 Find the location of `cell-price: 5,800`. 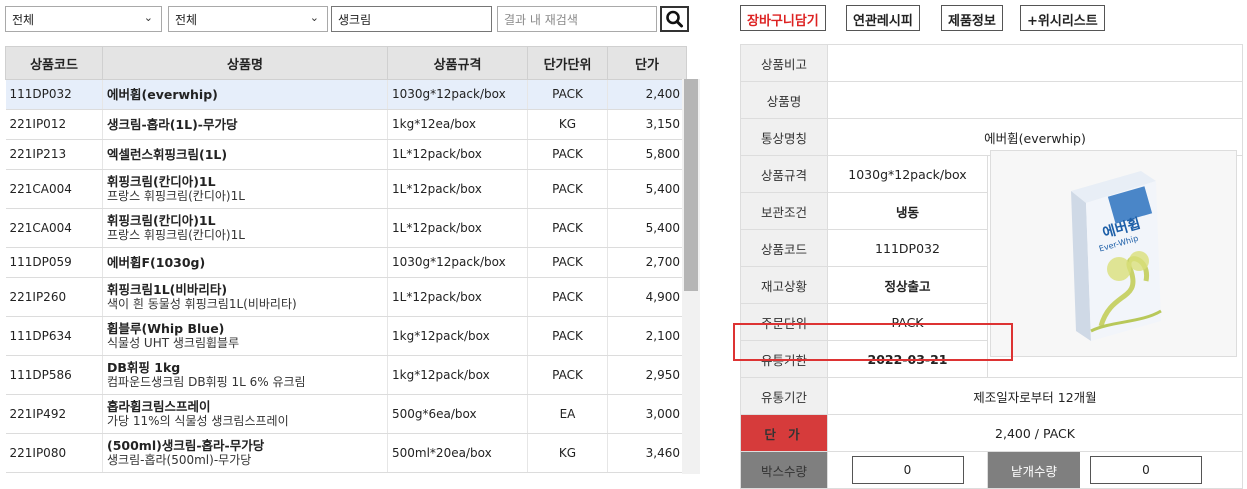

cell-price: 5,800 is located at coordinates (647, 154).